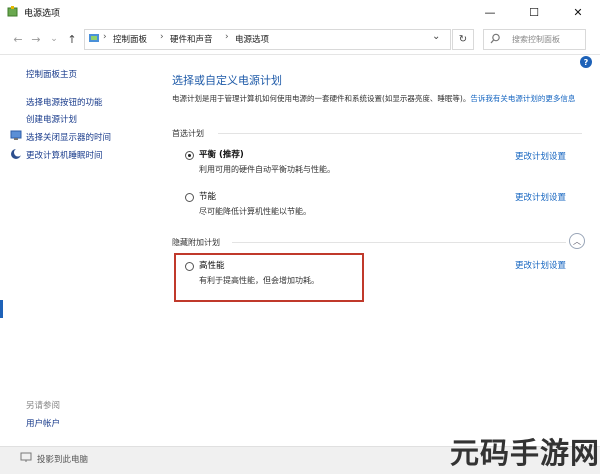  I want to click on plan-balanced-radio, so click(189, 155).